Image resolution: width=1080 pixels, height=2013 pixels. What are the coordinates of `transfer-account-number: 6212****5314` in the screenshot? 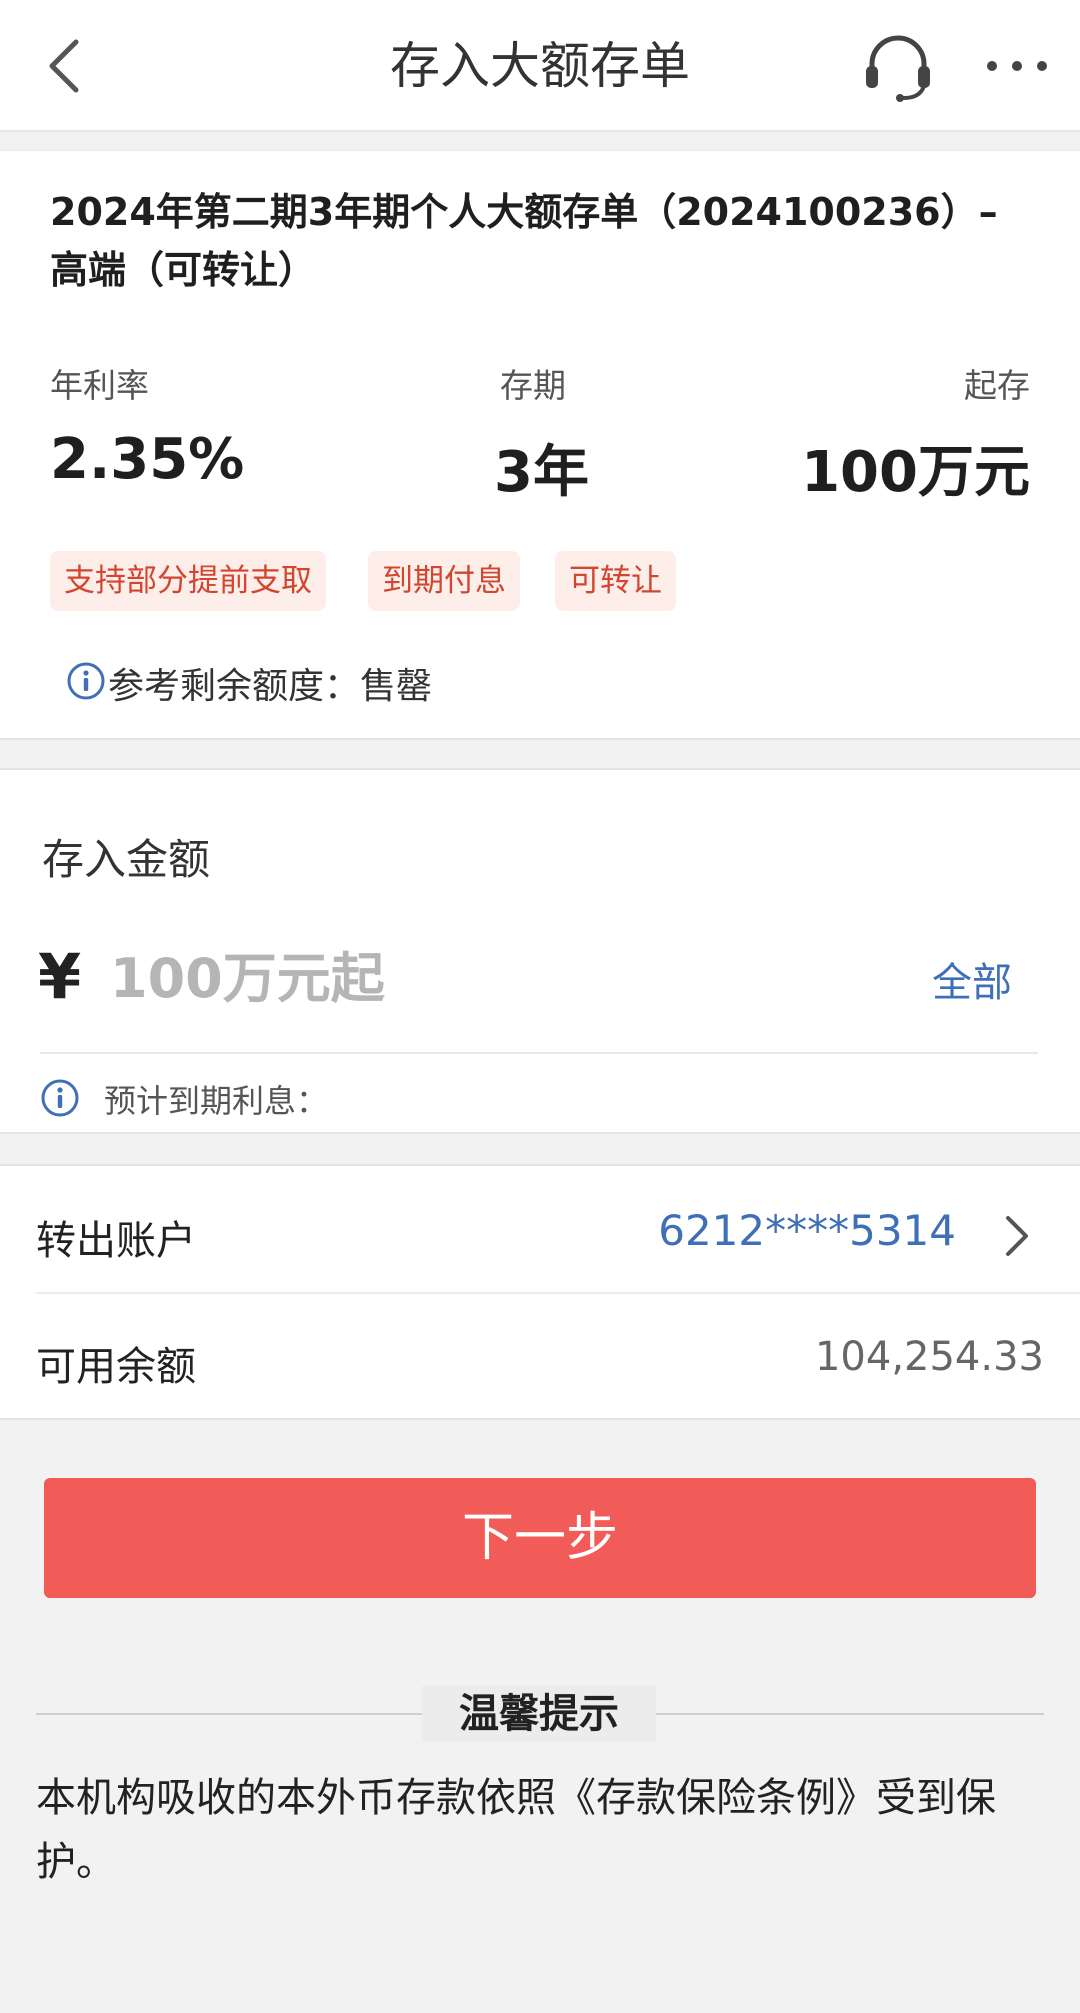 It's located at (807, 1230).